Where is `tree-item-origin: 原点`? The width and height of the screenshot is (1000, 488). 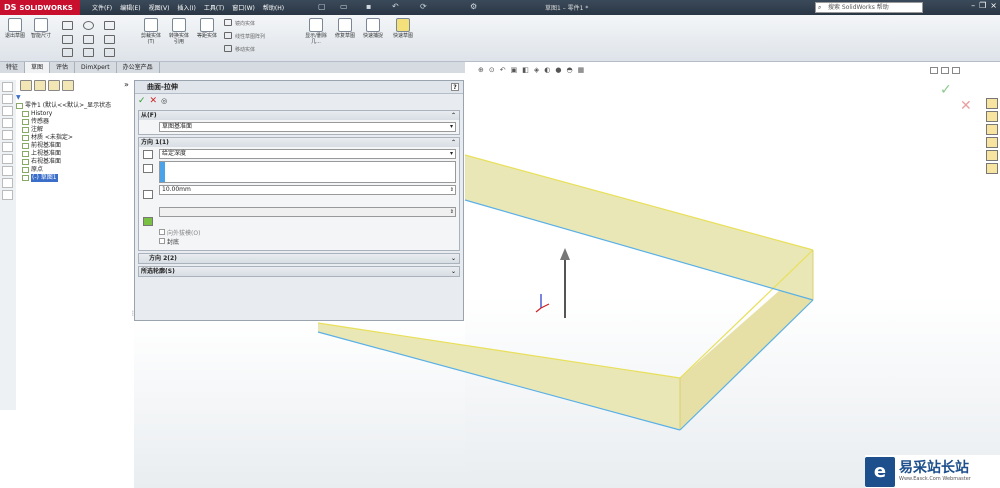 tree-item-origin: 原点 is located at coordinates (75, 170).